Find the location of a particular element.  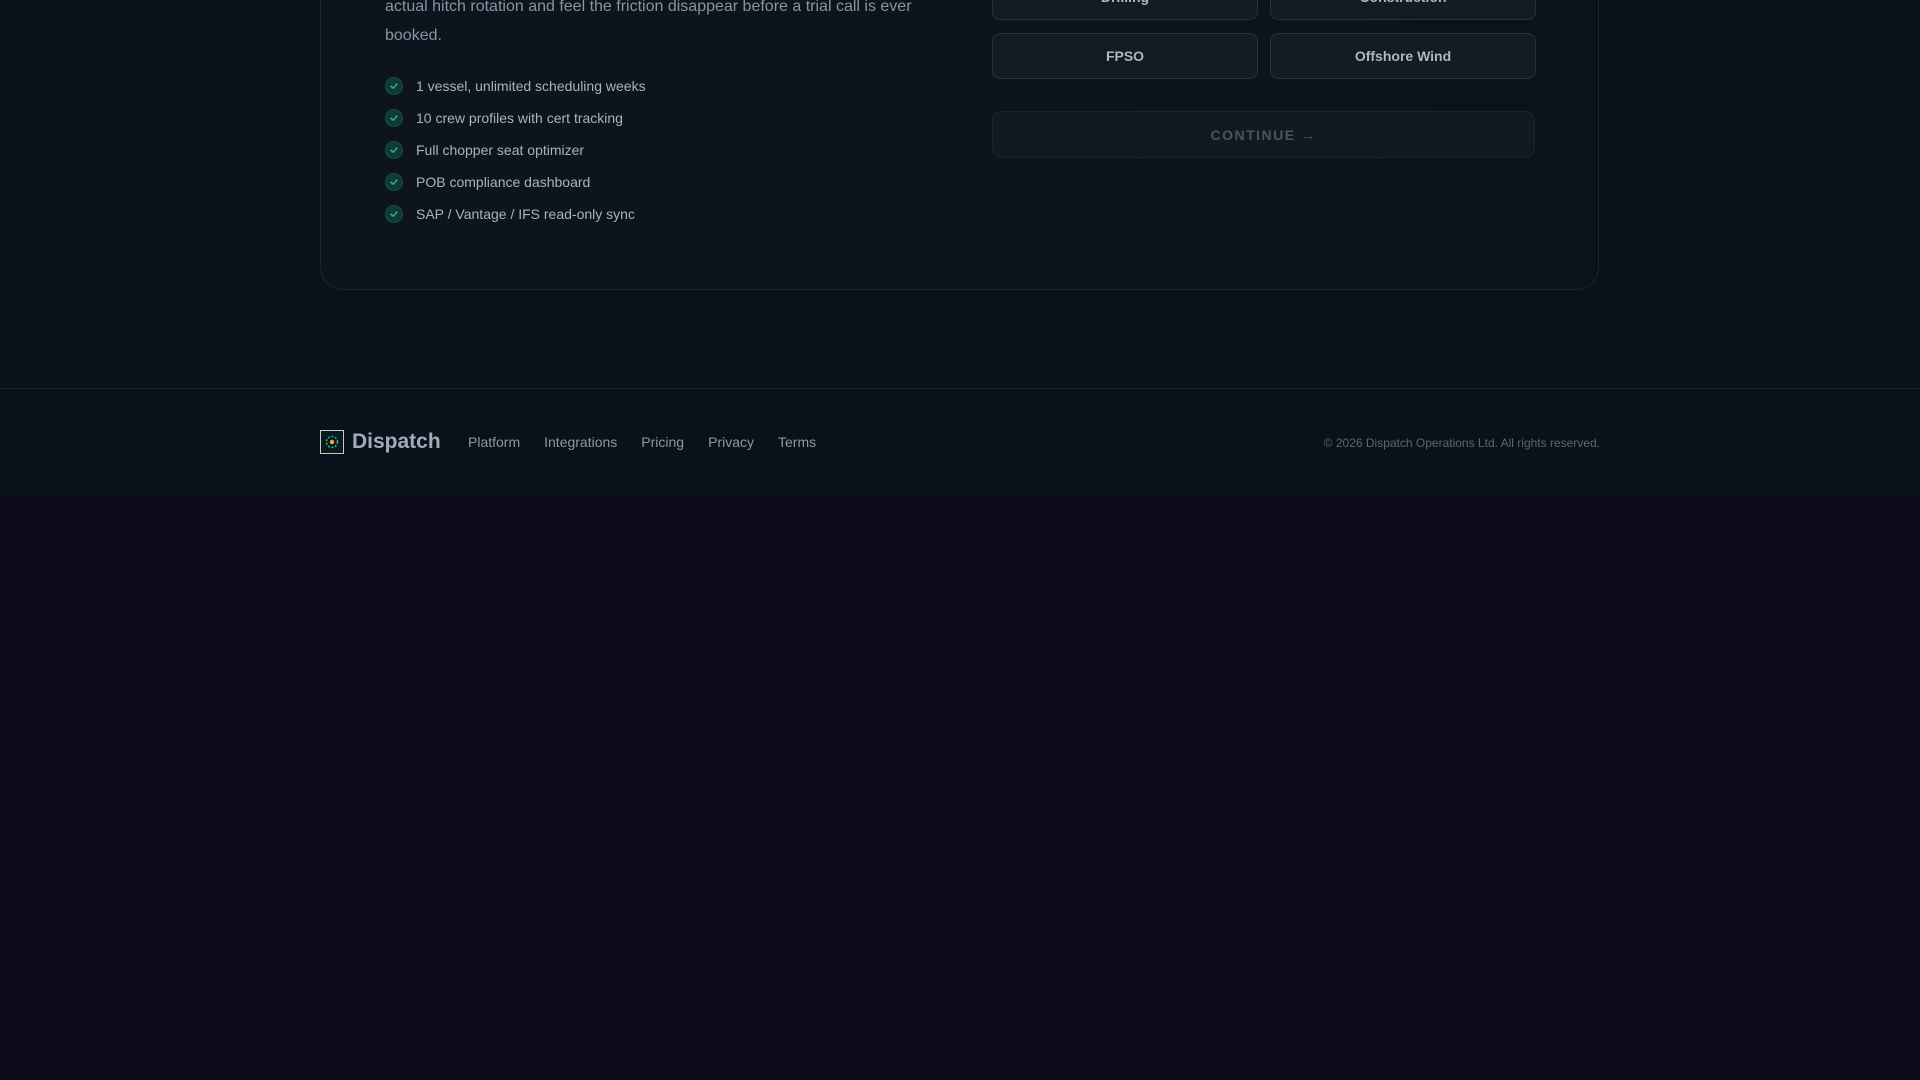

feature-item: SAP / Vantage / IFS read-only sync is located at coordinates (515, 214).